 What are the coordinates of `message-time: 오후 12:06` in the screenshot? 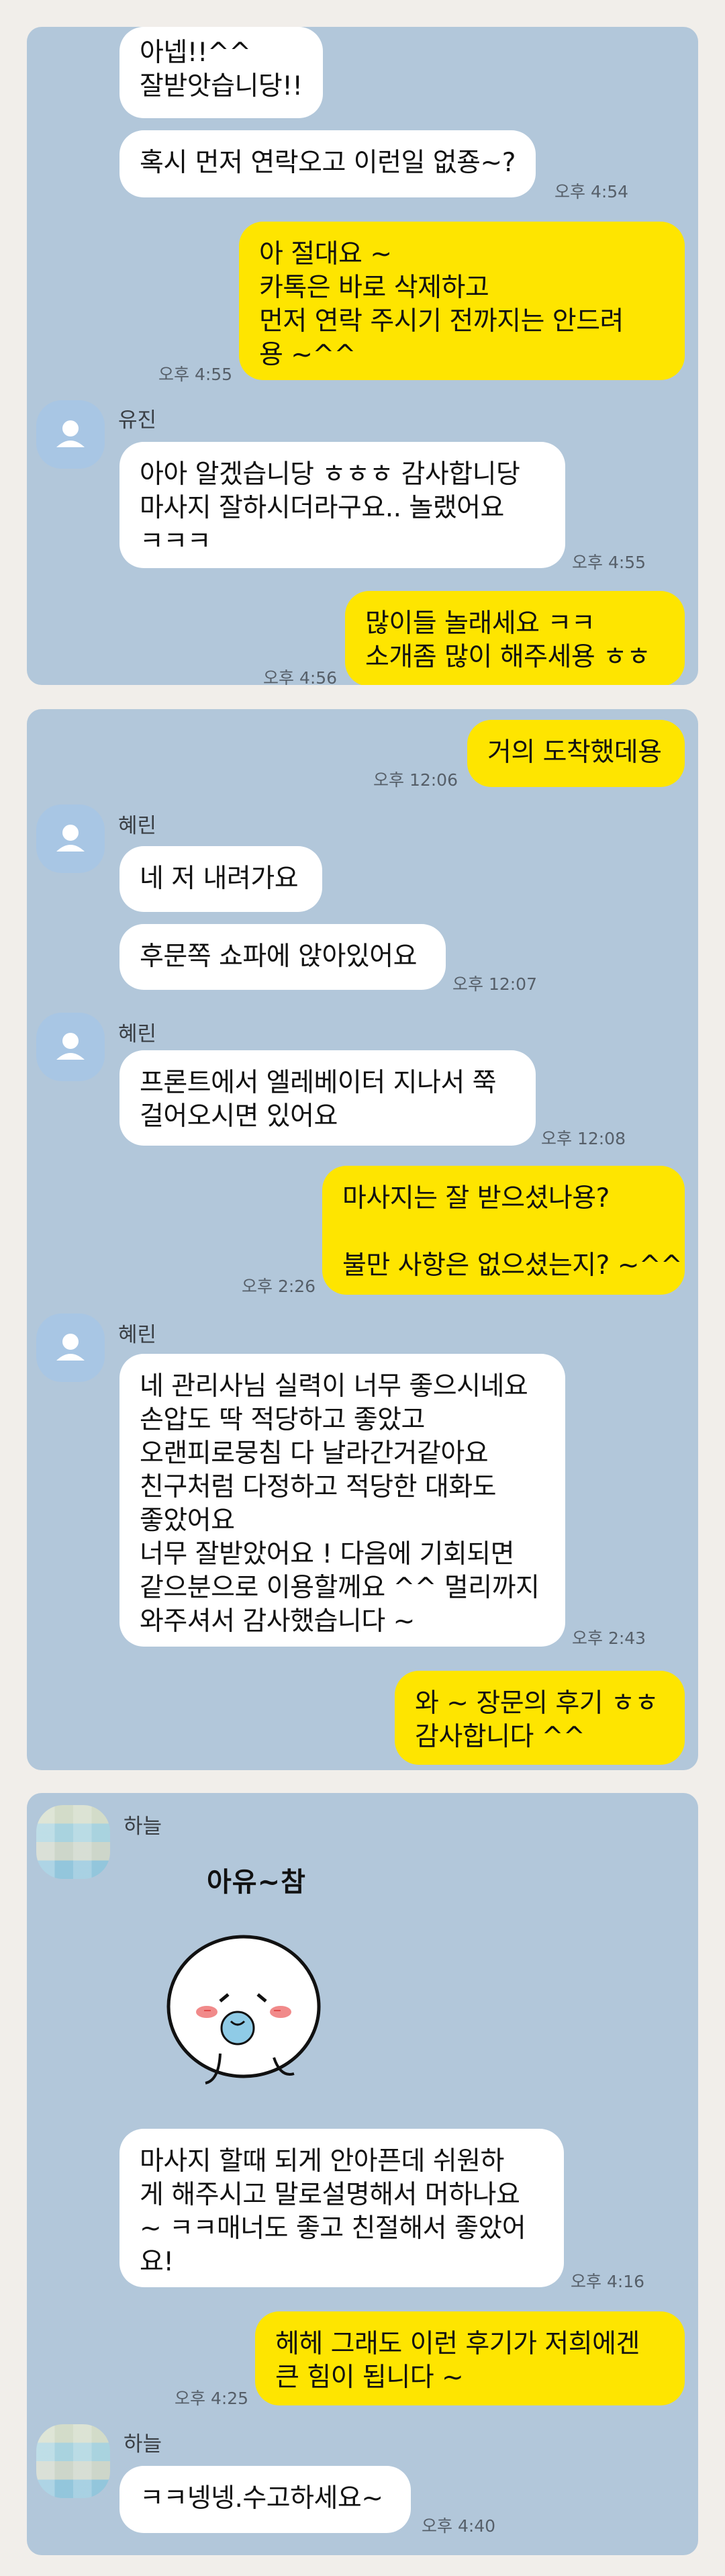 It's located at (415, 780).